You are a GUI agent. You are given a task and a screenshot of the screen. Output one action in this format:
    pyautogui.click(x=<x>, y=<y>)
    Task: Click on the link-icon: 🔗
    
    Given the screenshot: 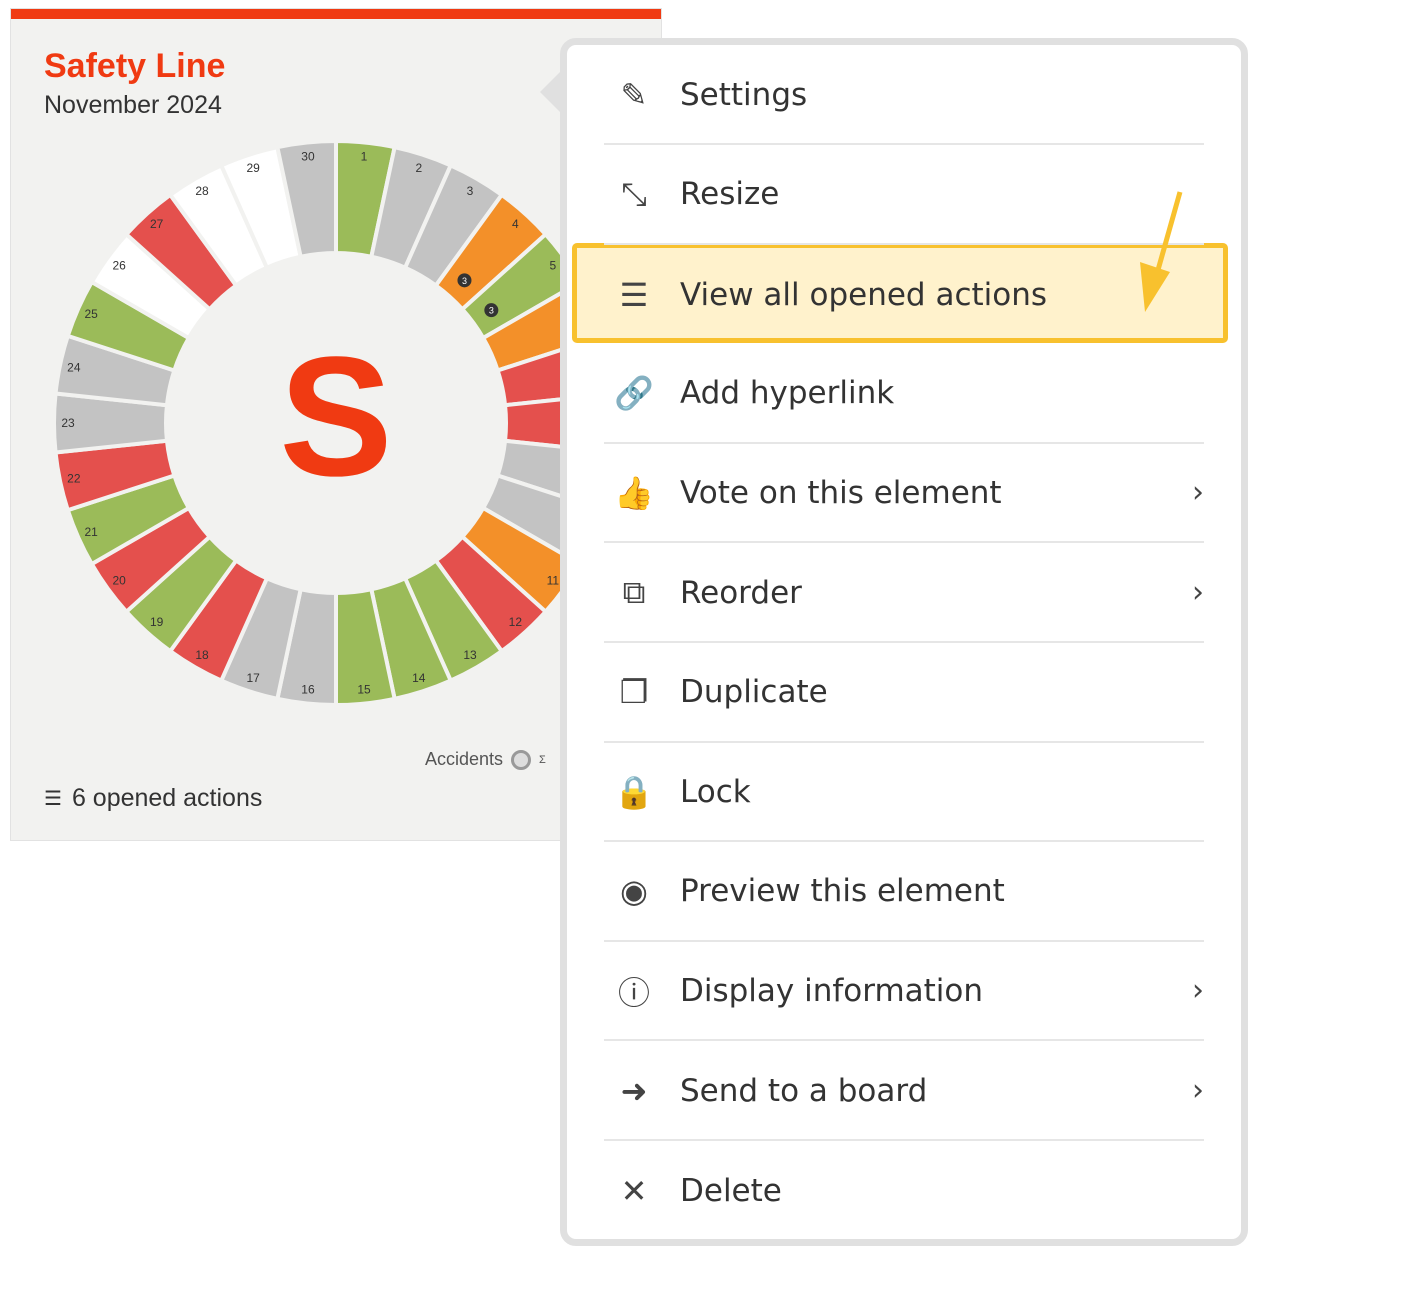 What is the action you would take?
    pyautogui.click(x=634, y=393)
    